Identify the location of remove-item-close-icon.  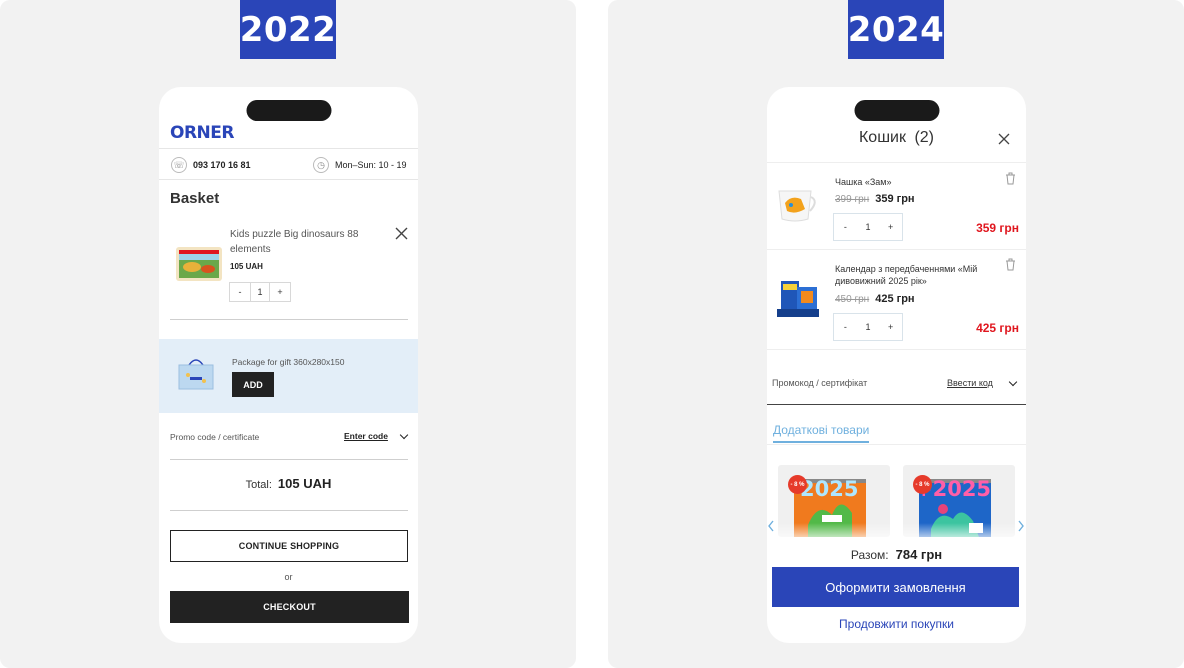
(401, 233).